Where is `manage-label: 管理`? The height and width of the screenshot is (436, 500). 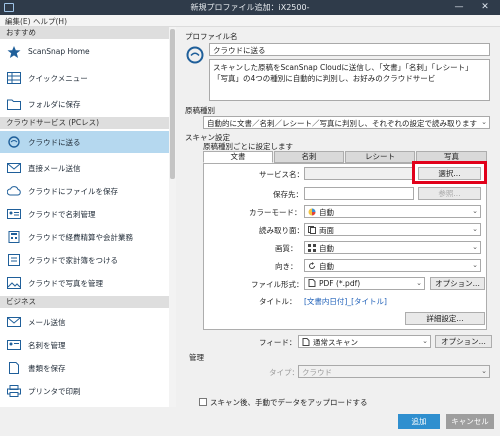
manage-label: 管理 is located at coordinates (196, 357).